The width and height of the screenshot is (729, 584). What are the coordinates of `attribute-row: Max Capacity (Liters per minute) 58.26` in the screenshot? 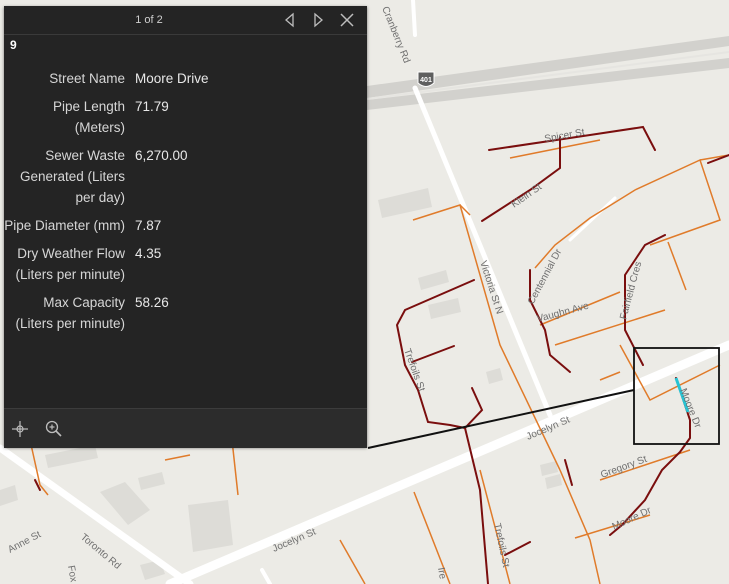 It's located at (185, 316).